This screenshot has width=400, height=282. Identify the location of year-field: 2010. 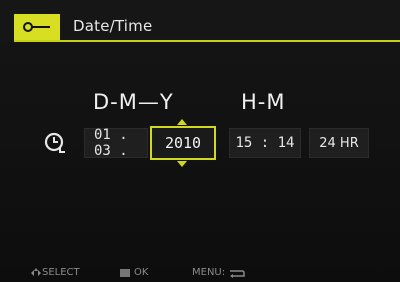
(183, 143).